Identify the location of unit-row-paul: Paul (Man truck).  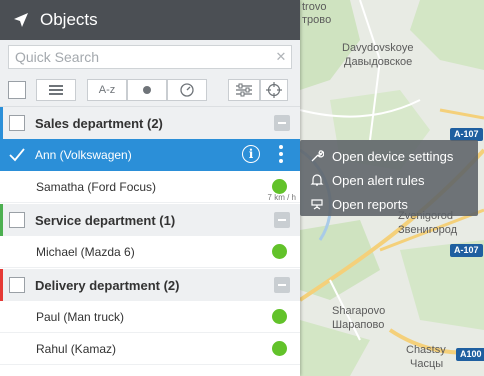
(150, 317).